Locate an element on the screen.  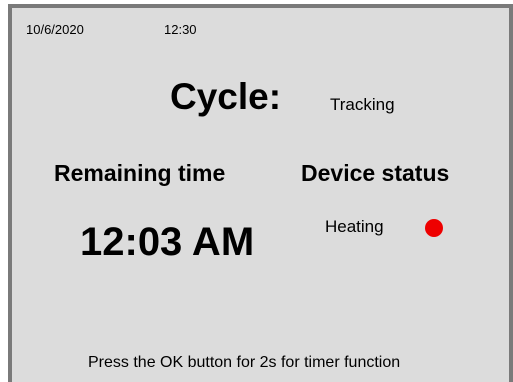
status-indicator-icon is located at coordinates (434, 228).